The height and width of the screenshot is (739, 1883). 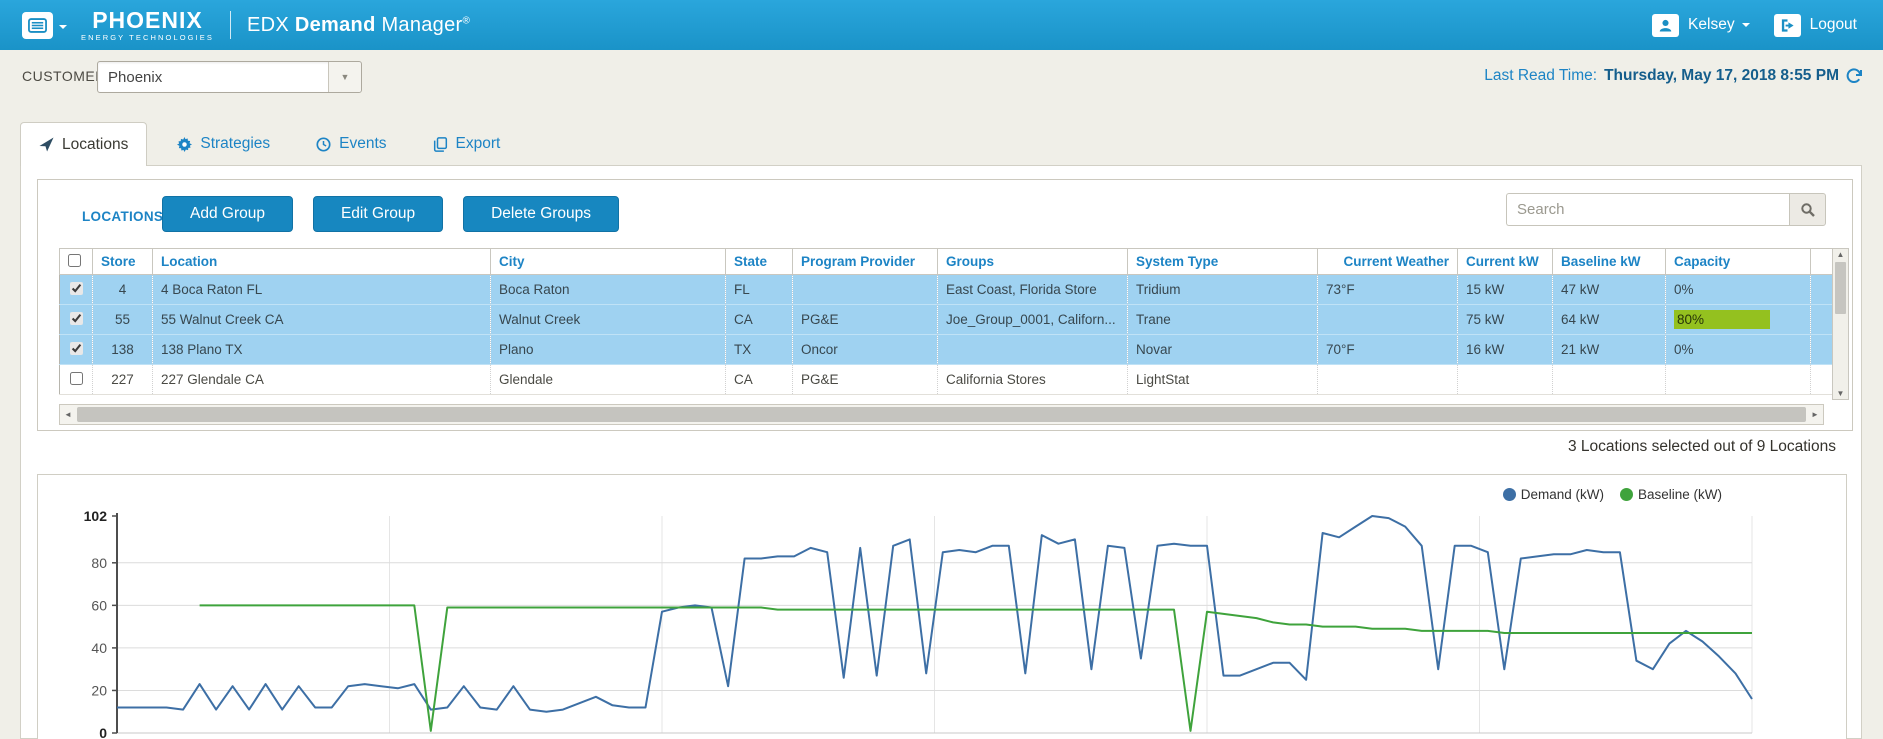 I want to click on cell-city: Walnut Creek, so click(x=608, y=319).